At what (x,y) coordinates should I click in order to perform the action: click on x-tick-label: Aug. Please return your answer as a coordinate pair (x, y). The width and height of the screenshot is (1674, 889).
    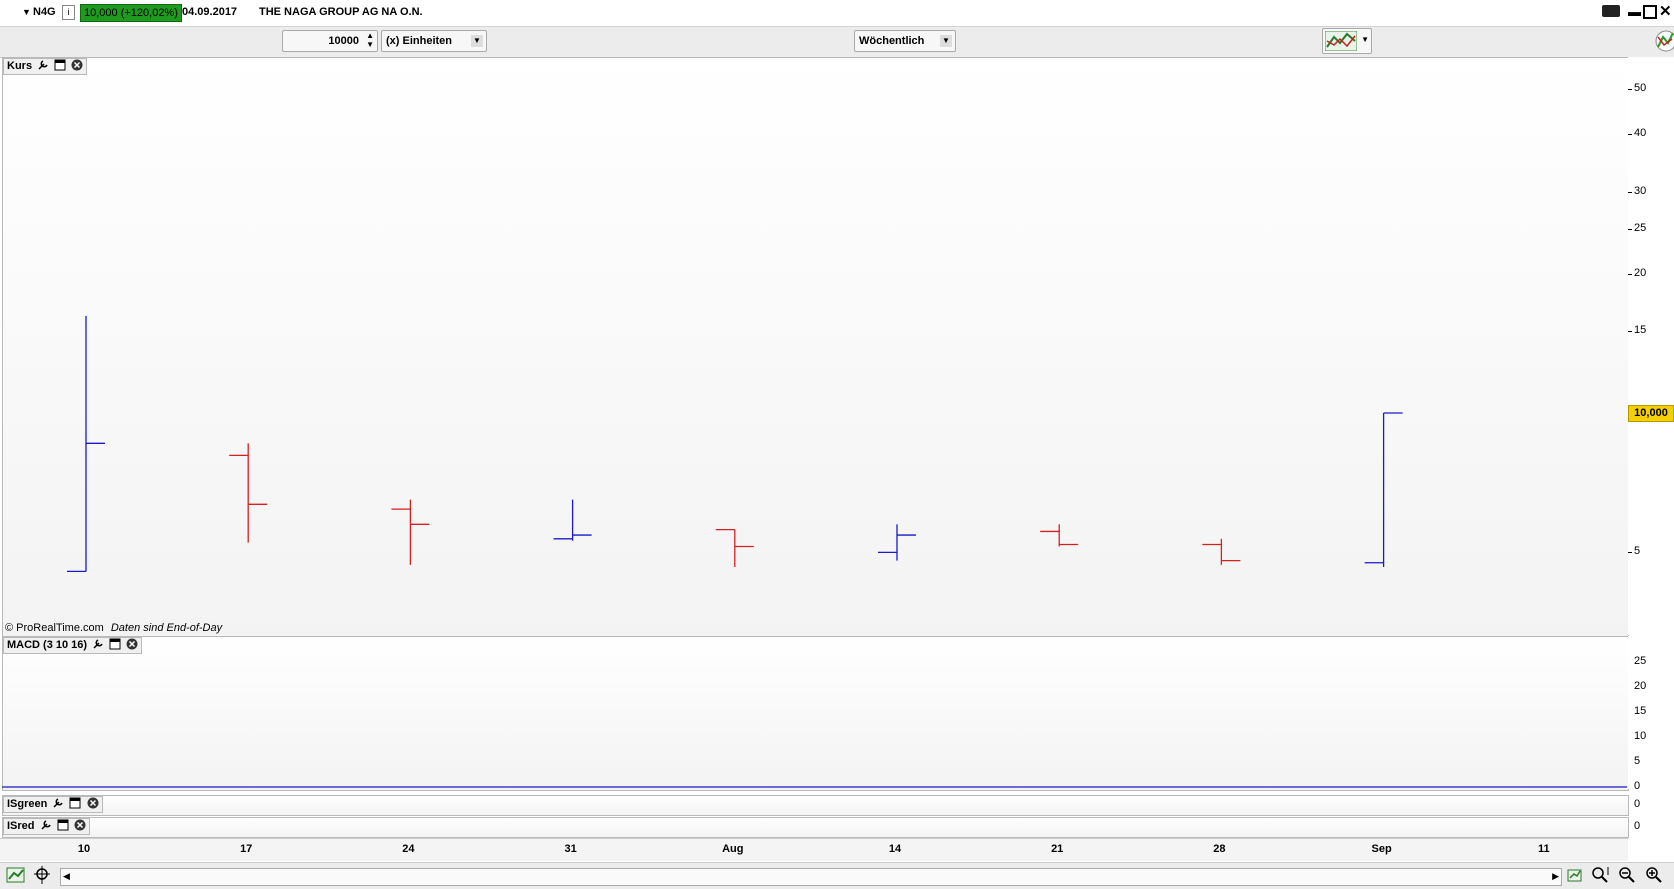
    Looking at the image, I should click on (733, 849).